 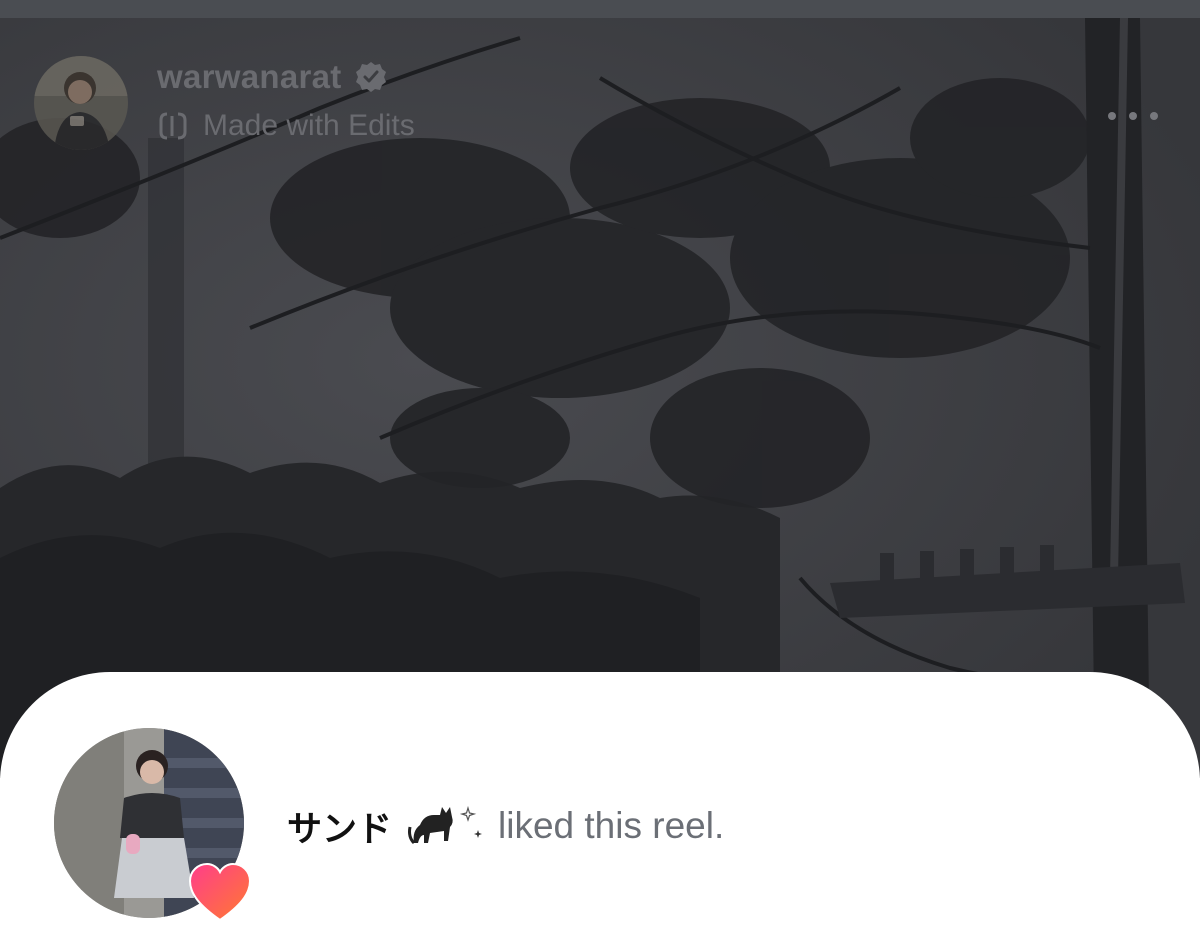 What do you see at coordinates (249, 77) in the screenshot?
I see `reel-author-username: warwanarat` at bounding box center [249, 77].